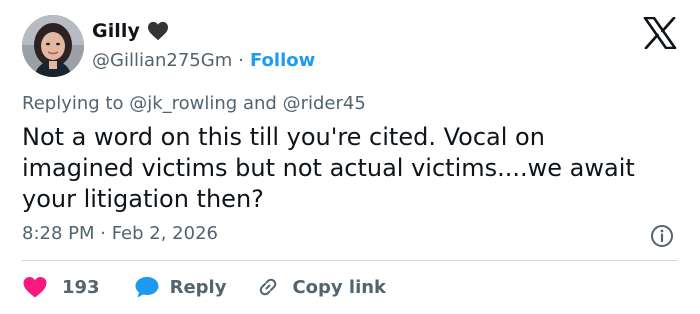 Image resolution: width=700 pixels, height=314 pixels. What do you see at coordinates (35, 287) in the screenshot?
I see `heart-icon` at bounding box center [35, 287].